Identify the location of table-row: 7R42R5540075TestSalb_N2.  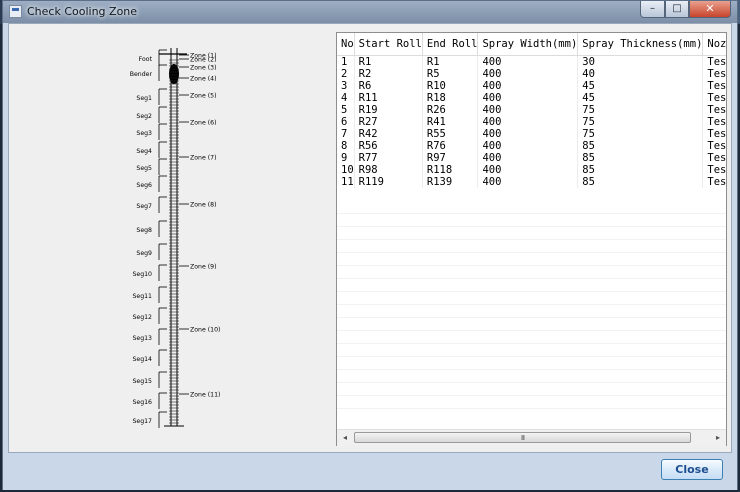
(531, 134).